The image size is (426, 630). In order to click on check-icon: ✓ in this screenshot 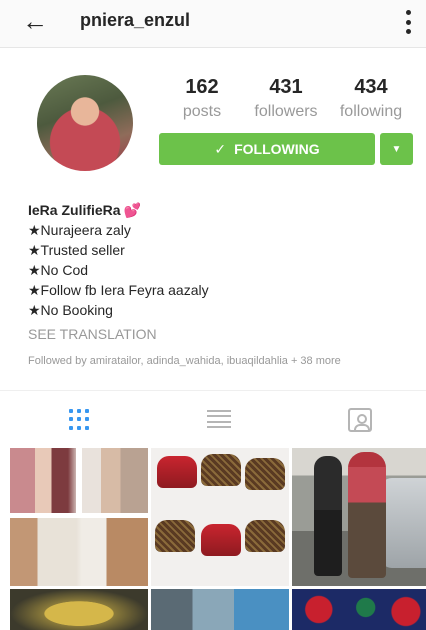, I will do `click(220, 148)`.